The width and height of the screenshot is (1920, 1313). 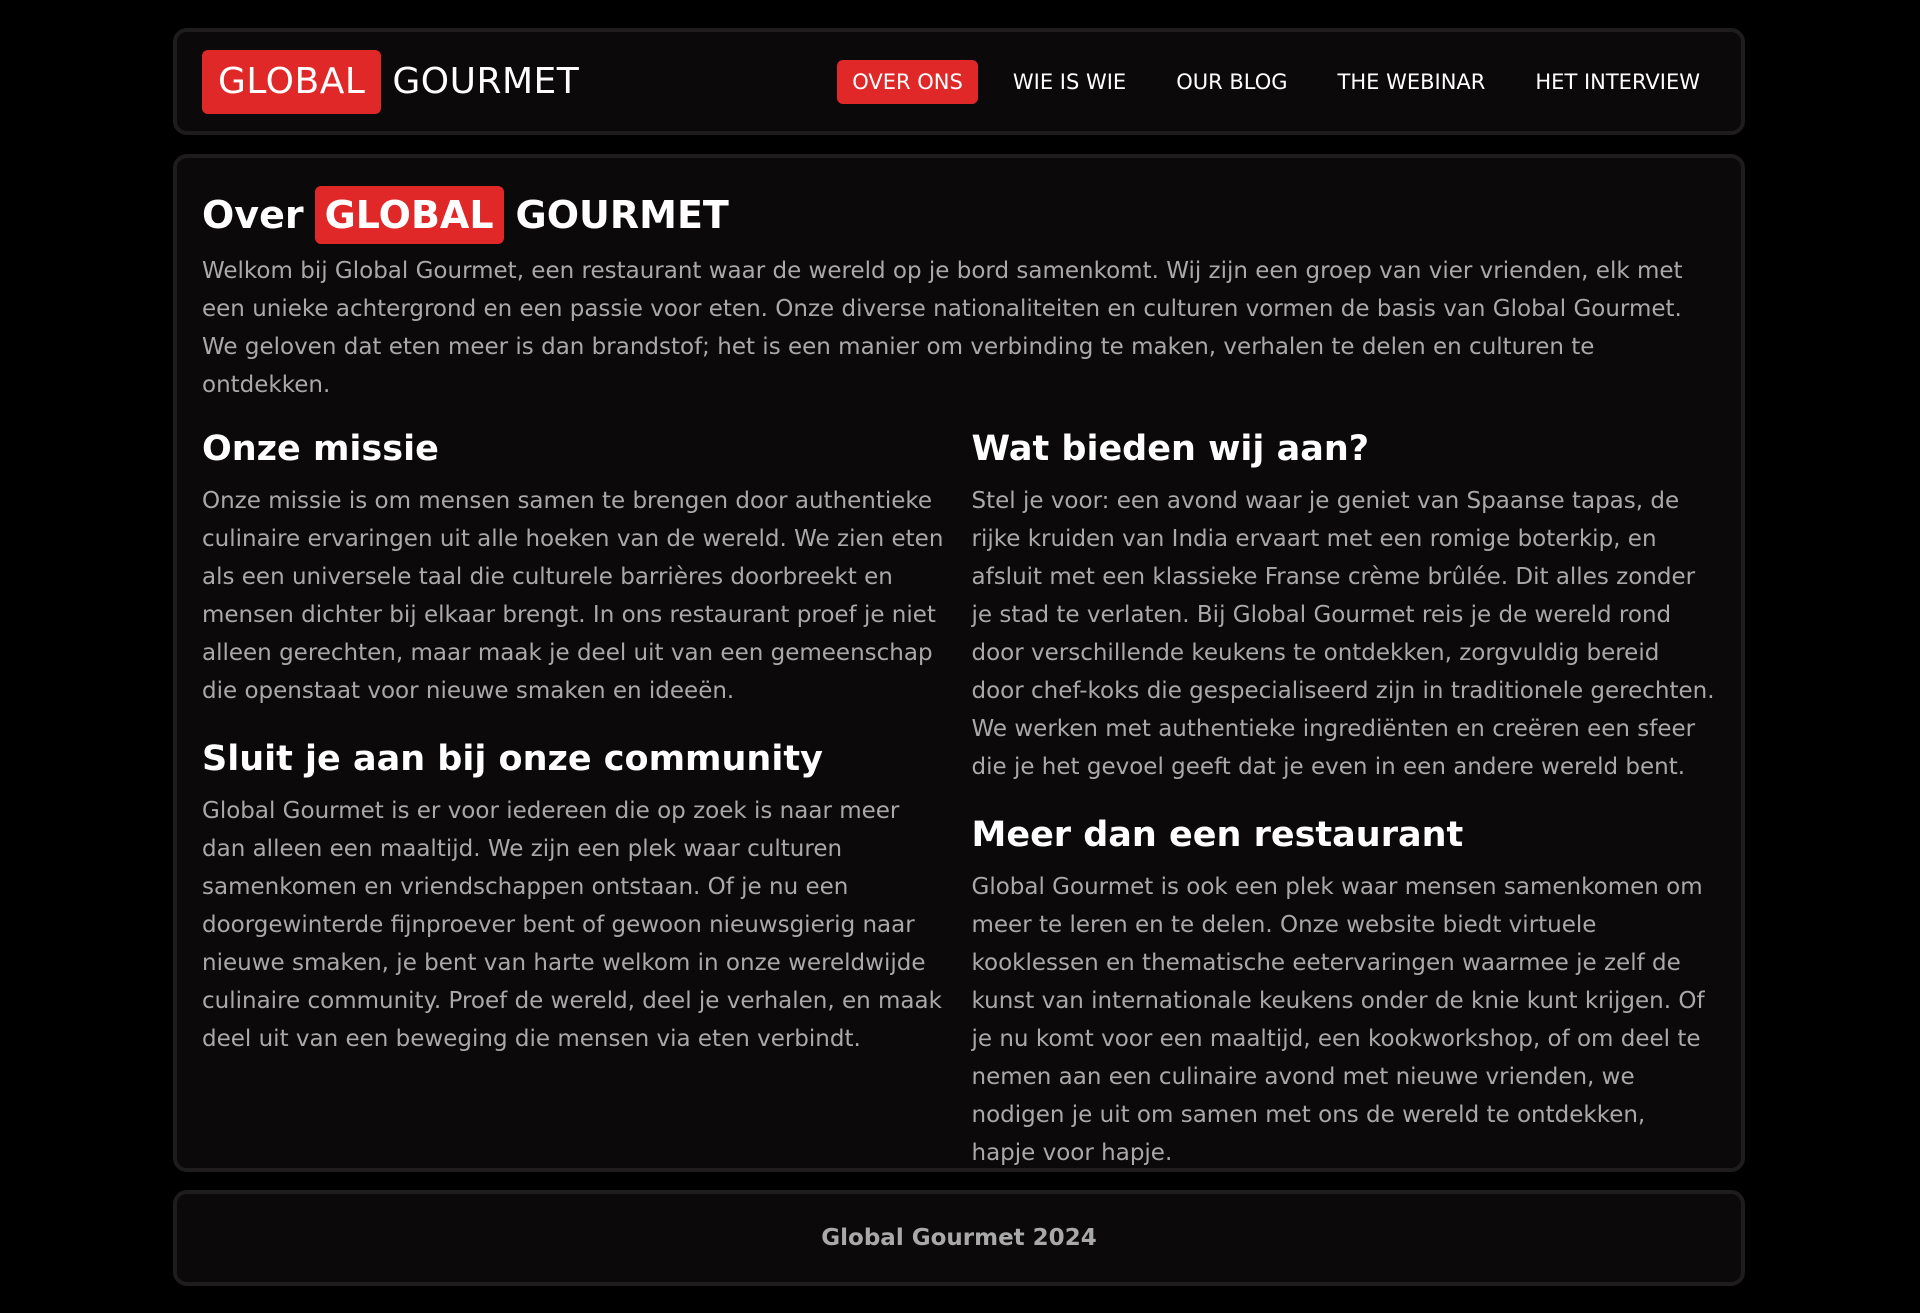 What do you see at coordinates (512, 759) in the screenshot?
I see `section-title: Sluit je aan bij onze community` at bounding box center [512, 759].